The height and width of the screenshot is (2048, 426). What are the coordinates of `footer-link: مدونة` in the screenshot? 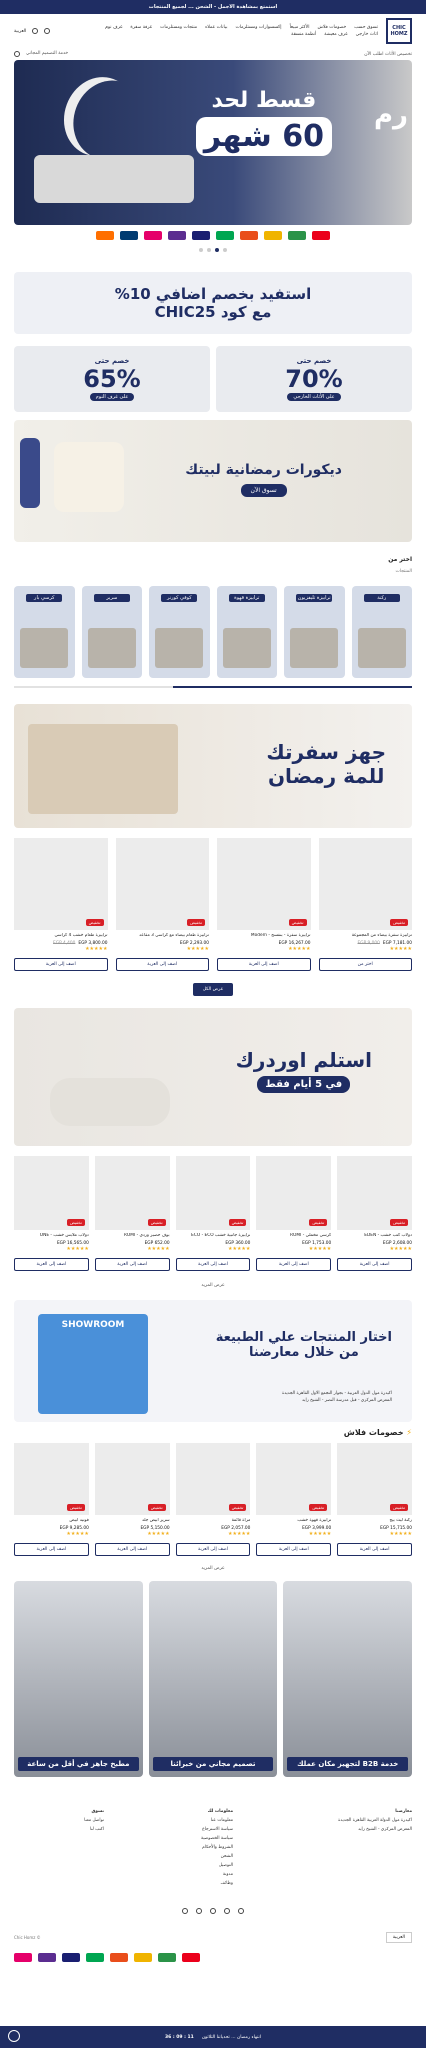 It's located at (188, 1874).